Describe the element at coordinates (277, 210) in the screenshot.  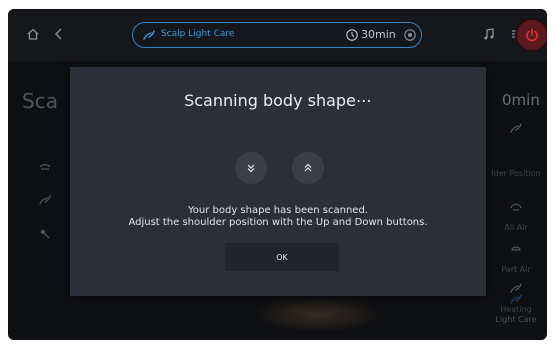
I see `dialog-message-line-1: Your body shape has been scanned.` at that location.